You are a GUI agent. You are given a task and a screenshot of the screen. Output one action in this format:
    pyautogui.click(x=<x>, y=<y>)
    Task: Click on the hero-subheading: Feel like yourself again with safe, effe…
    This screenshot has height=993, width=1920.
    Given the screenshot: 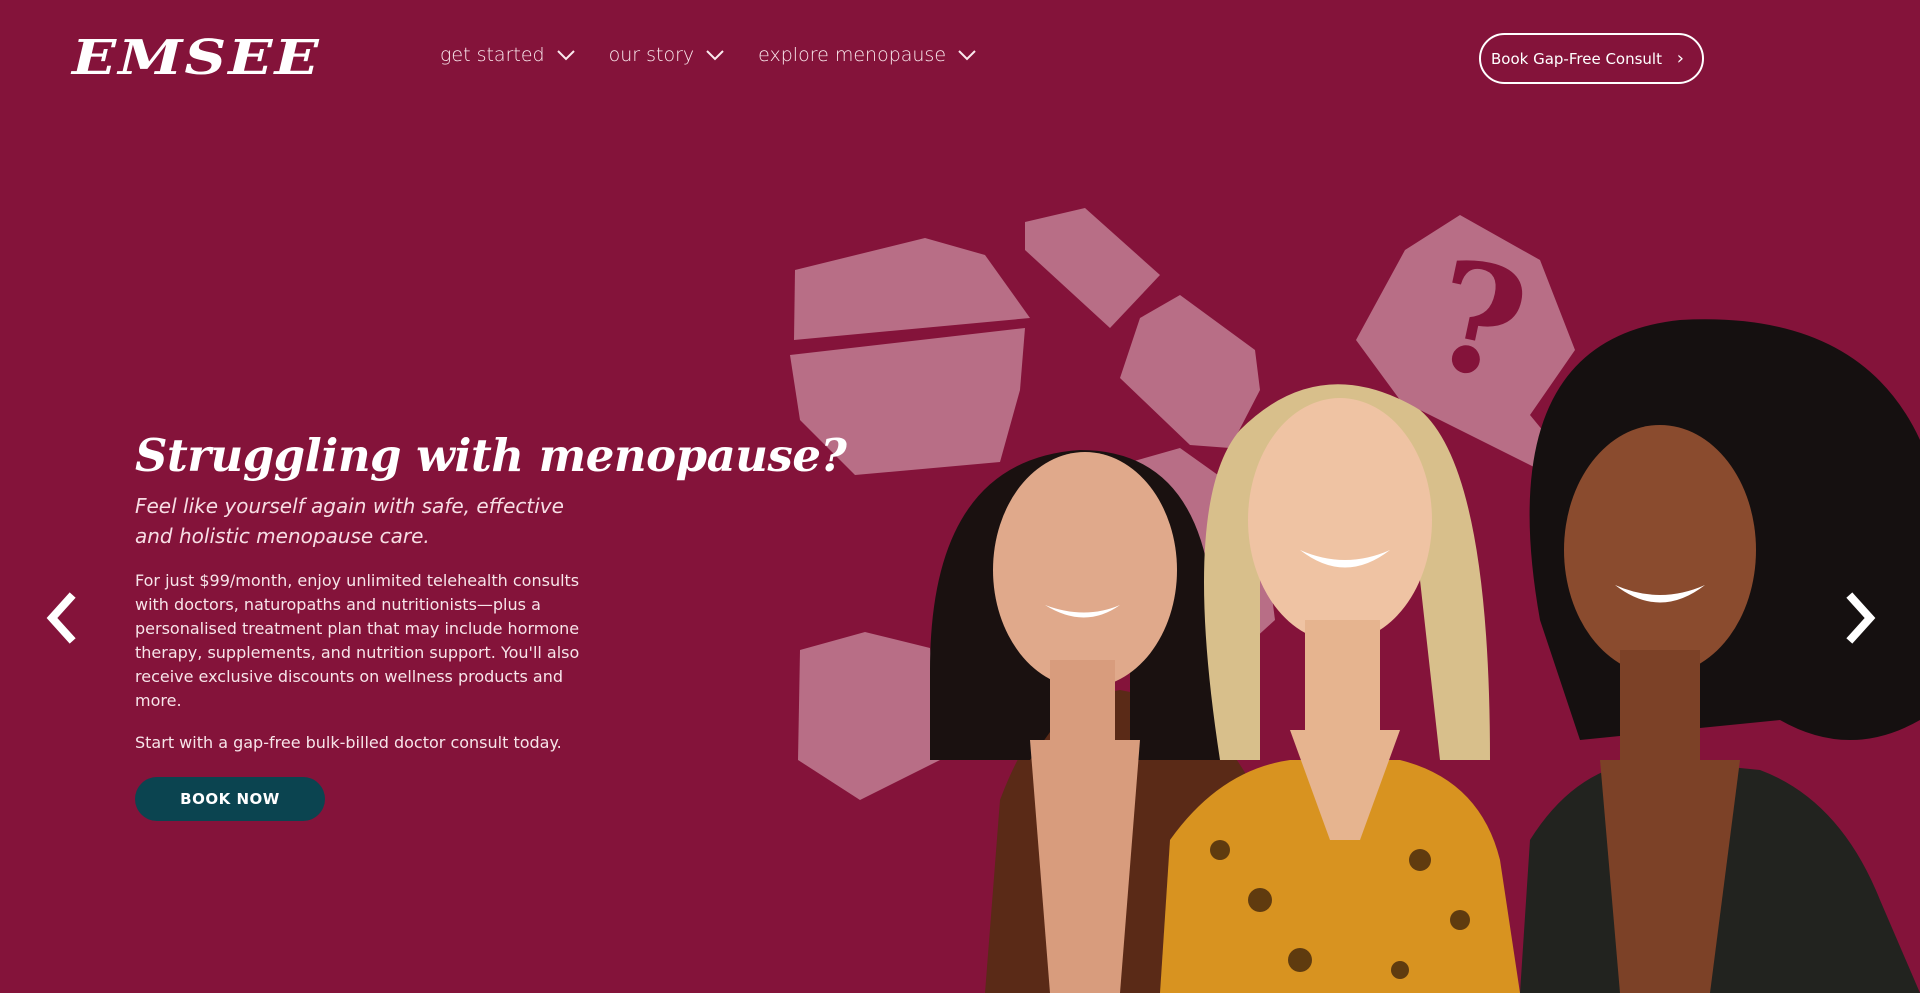 What is the action you would take?
    pyautogui.click(x=349, y=521)
    